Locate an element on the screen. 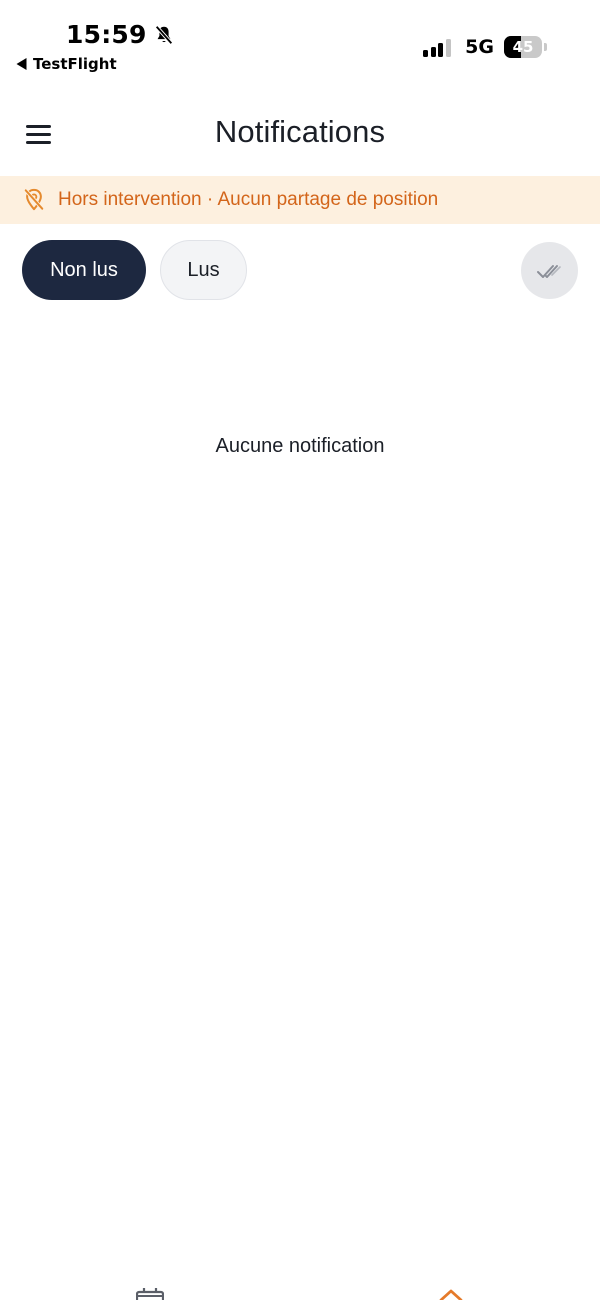  status-time-group: 15:59 is located at coordinates (120, 34).